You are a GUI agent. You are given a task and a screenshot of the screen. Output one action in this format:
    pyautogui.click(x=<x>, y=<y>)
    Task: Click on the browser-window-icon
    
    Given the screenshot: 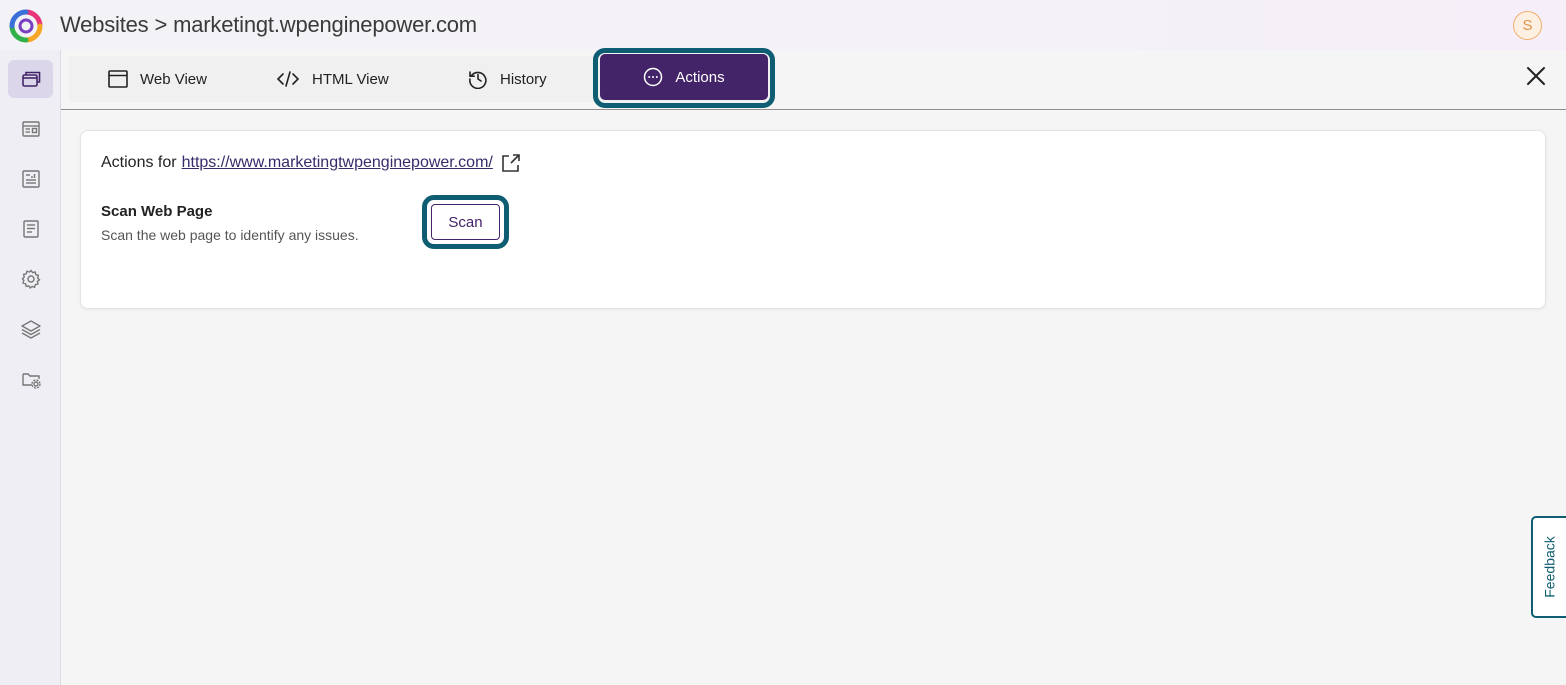 What is the action you would take?
    pyautogui.click(x=118, y=79)
    